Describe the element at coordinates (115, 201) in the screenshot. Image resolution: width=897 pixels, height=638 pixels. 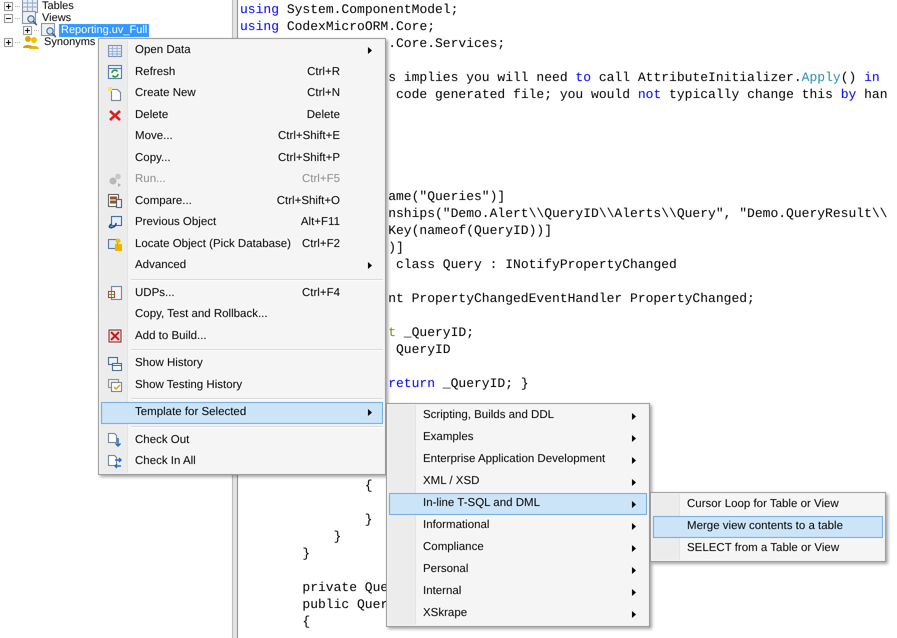
I see `compare-icon` at that location.